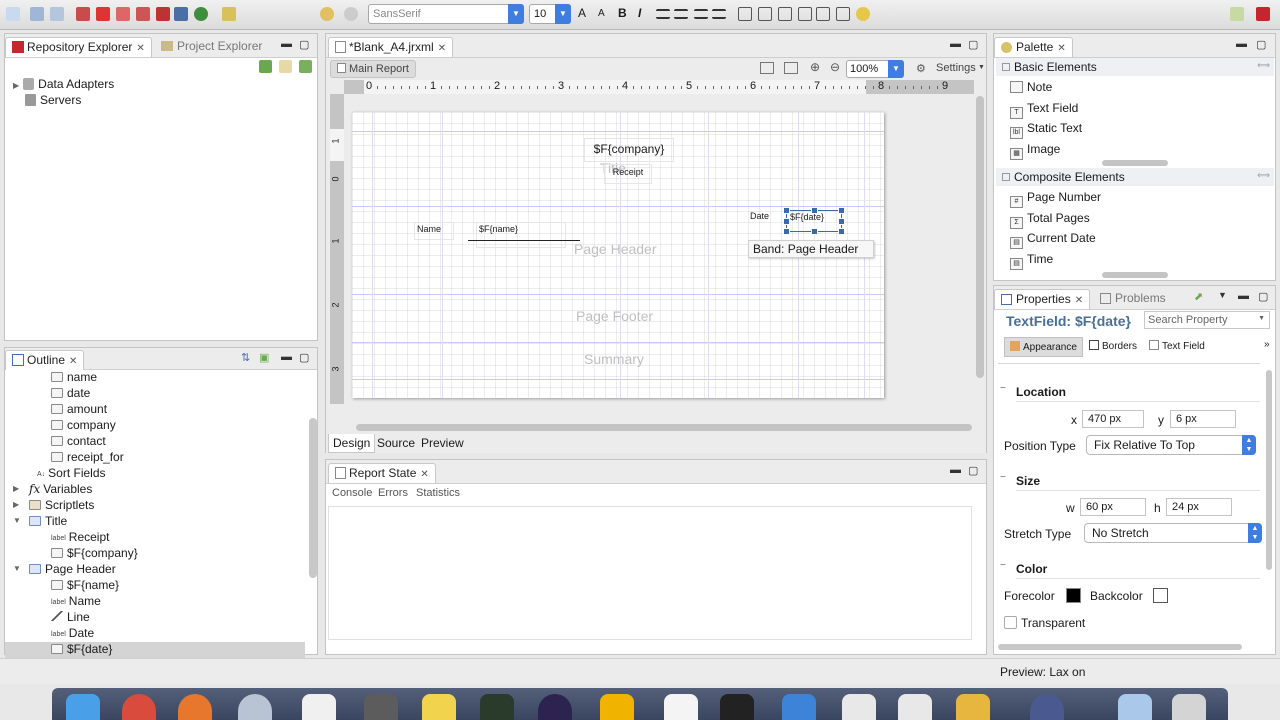 Image resolution: width=1280 pixels, height=720 pixels. What do you see at coordinates (1010, 622) in the screenshot?
I see `transparent-checkbox` at bounding box center [1010, 622].